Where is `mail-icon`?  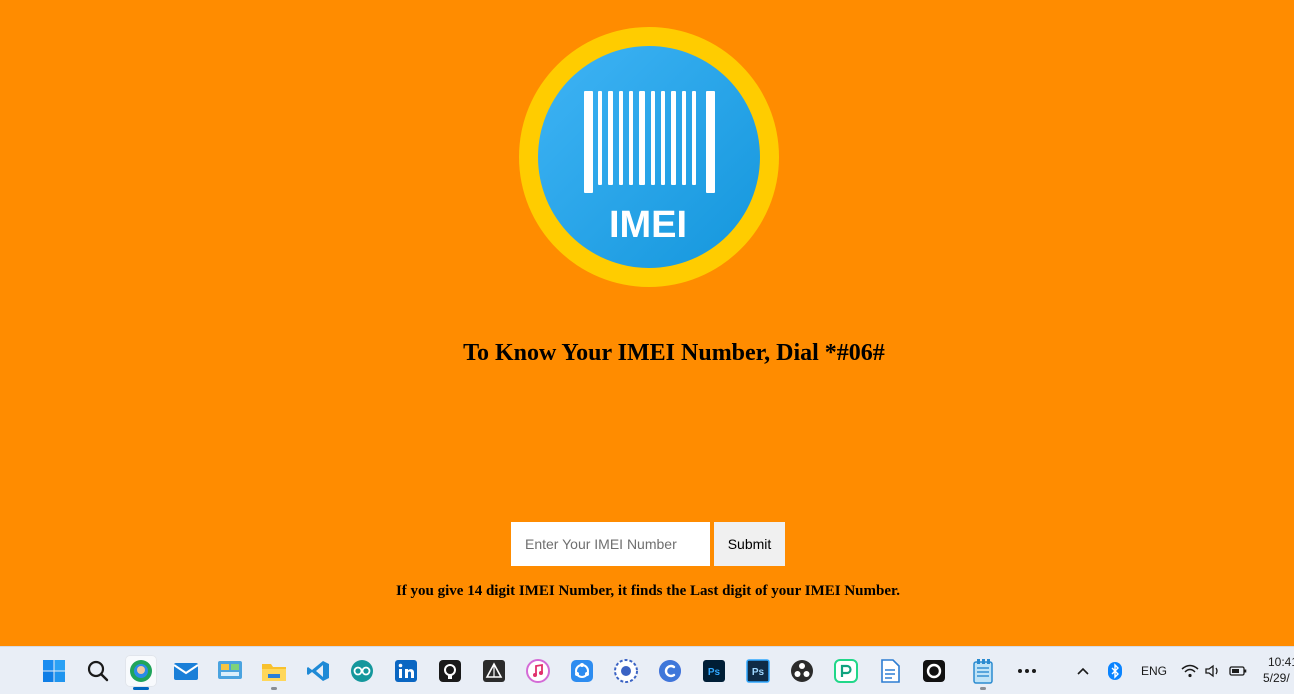
mail-icon is located at coordinates (186, 671).